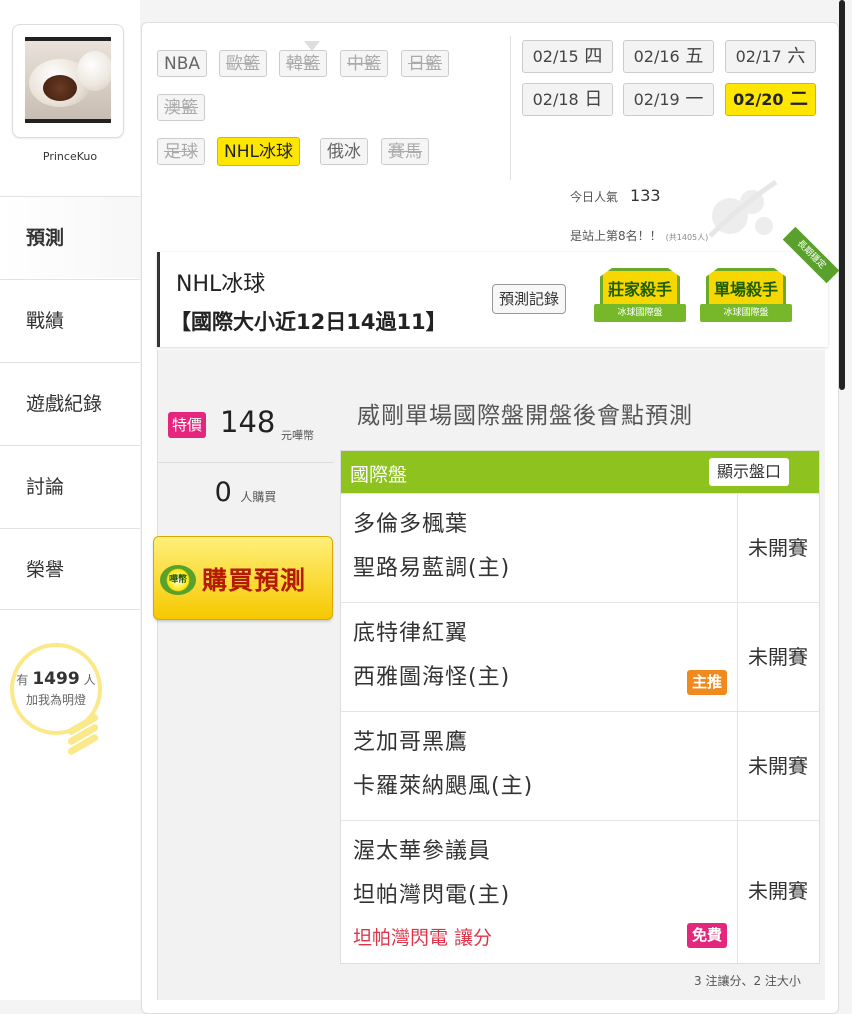 This screenshot has width=852, height=1014. Describe the element at coordinates (706, 682) in the screenshot. I see `featured-pick-badge: 主推` at that location.